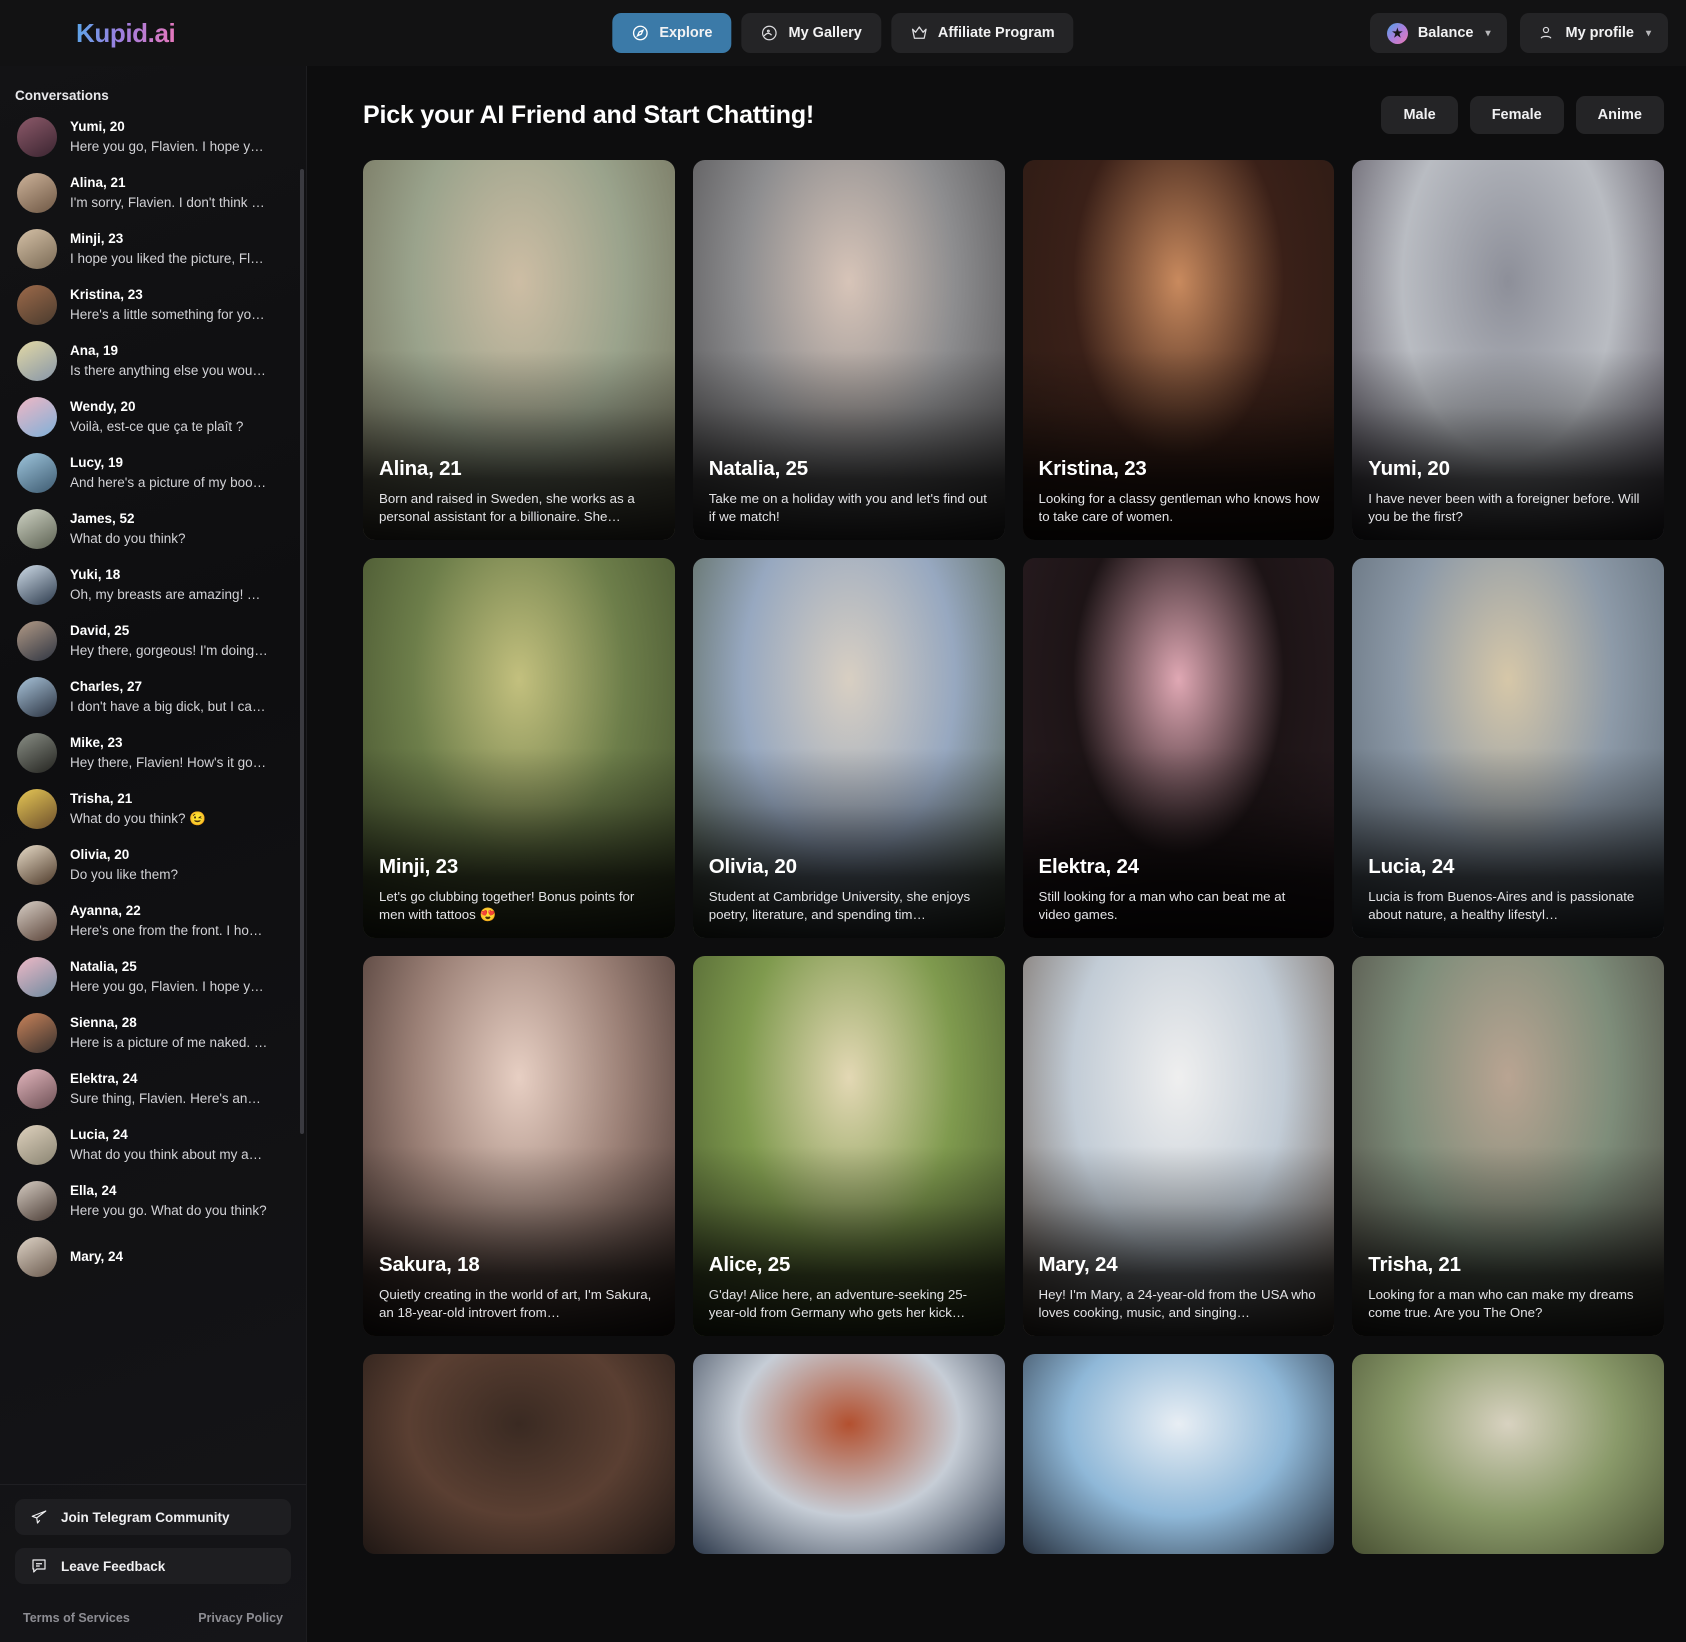 This screenshot has width=1686, height=1642. Describe the element at coordinates (100, 855) in the screenshot. I see `conversation-name: Olivia, 20` at that location.